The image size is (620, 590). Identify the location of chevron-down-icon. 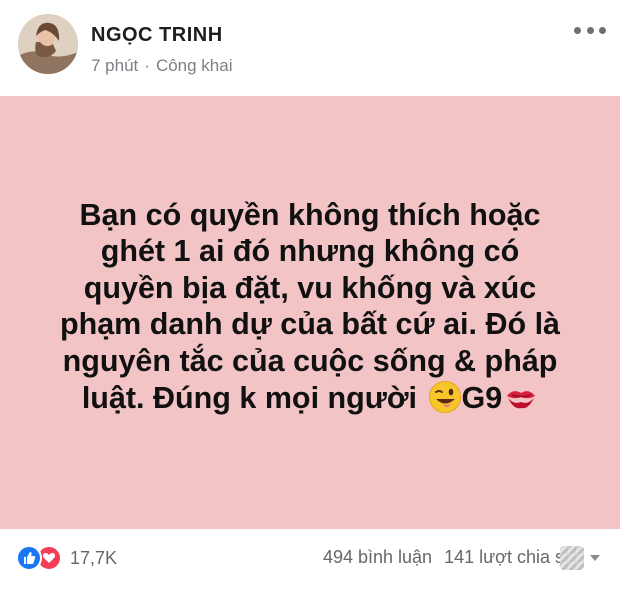
(595, 558).